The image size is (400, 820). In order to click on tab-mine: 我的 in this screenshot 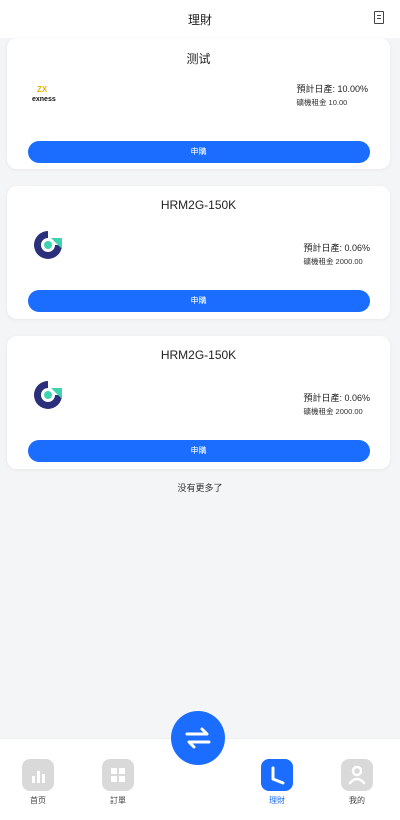, I will do `click(357, 782)`.